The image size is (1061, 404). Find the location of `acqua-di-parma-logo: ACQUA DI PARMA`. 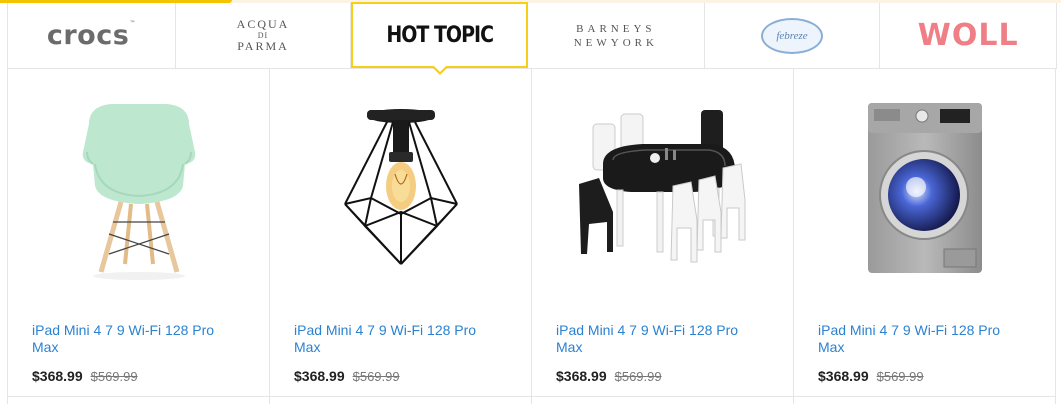

acqua-di-parma-logo: ACQUA DI PARMA is located at coordinates (263, 35).